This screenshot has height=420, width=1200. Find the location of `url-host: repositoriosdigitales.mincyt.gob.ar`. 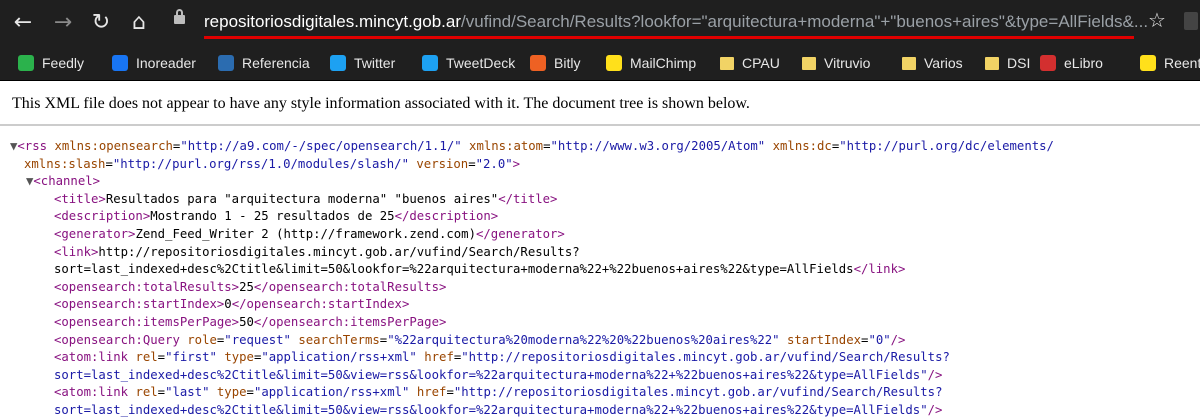

url-host: repositoriosdigitales.mincyt.gob.ar is located at coordinates (333, 21).